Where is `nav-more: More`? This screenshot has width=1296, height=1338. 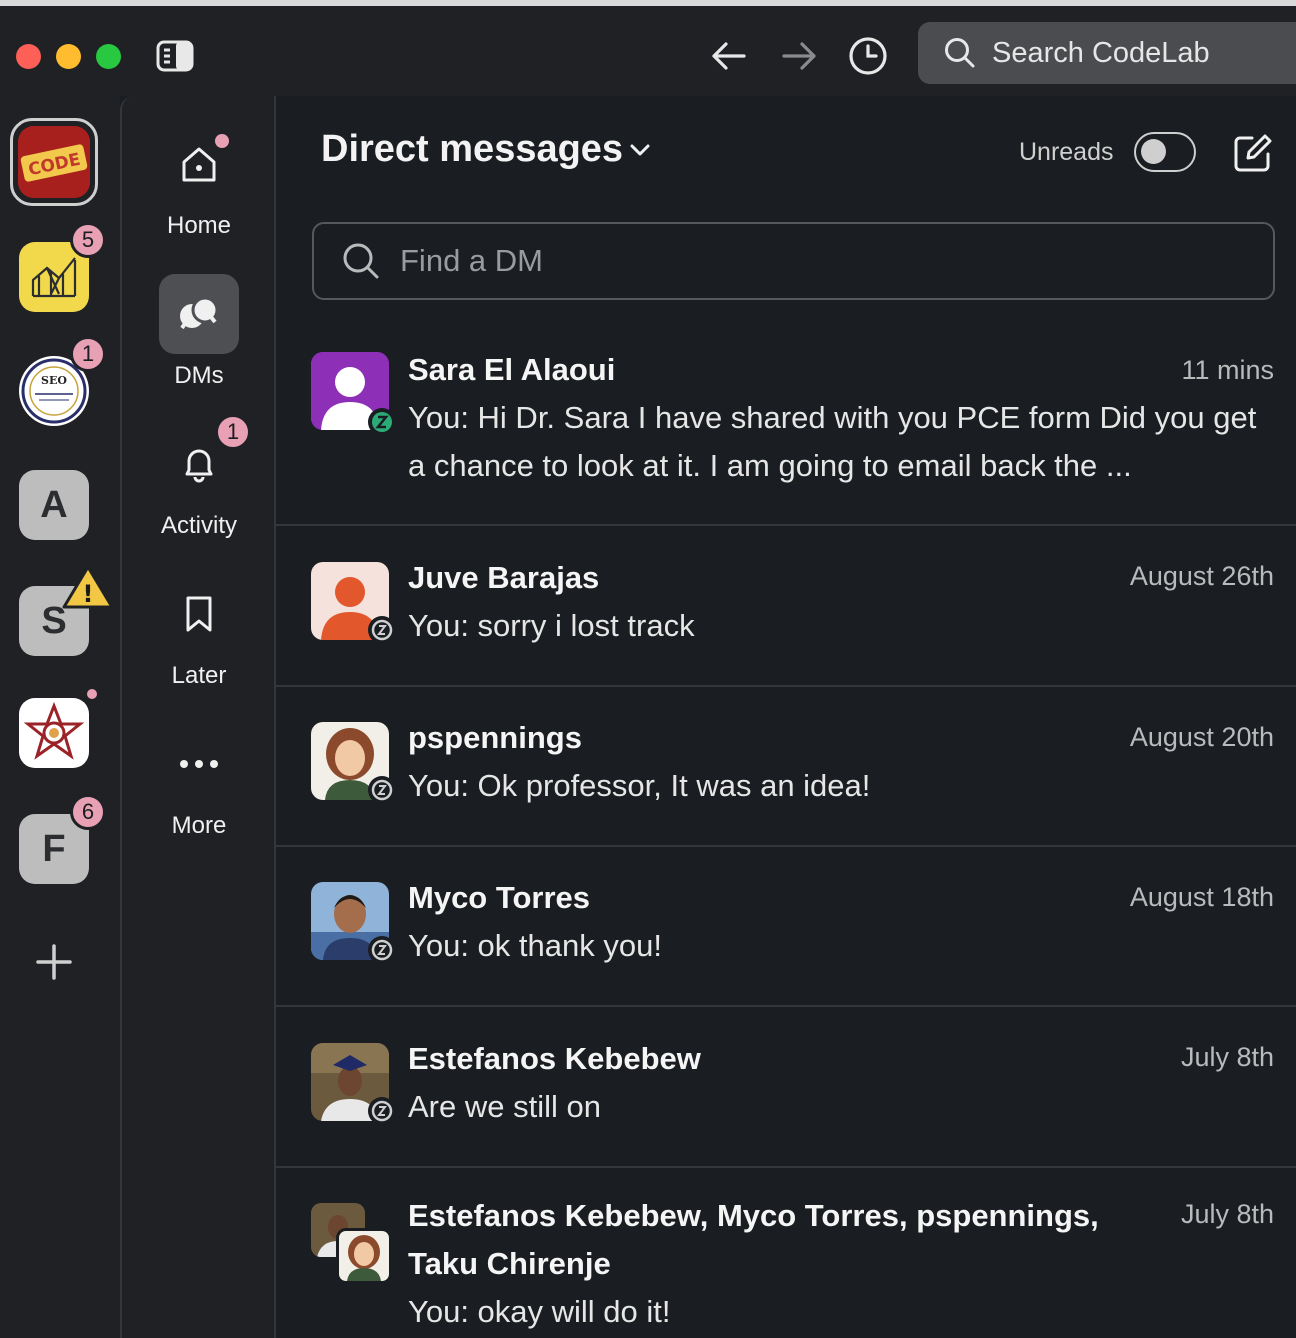 nav-more: More is located at coordinates (199, 782).